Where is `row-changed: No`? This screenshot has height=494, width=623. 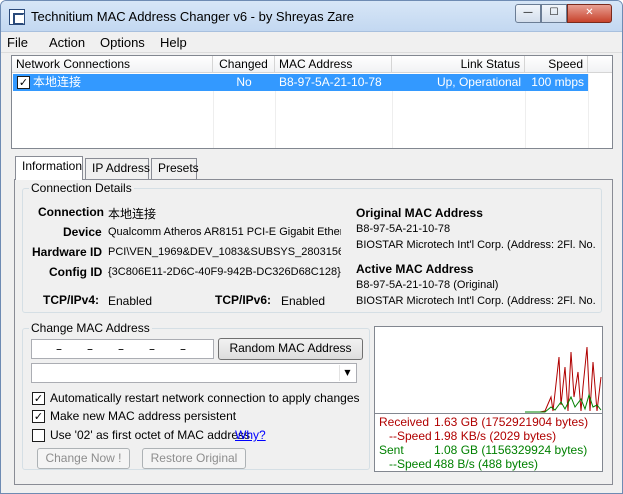 row-changed: No is located at coordinates (244, 82).